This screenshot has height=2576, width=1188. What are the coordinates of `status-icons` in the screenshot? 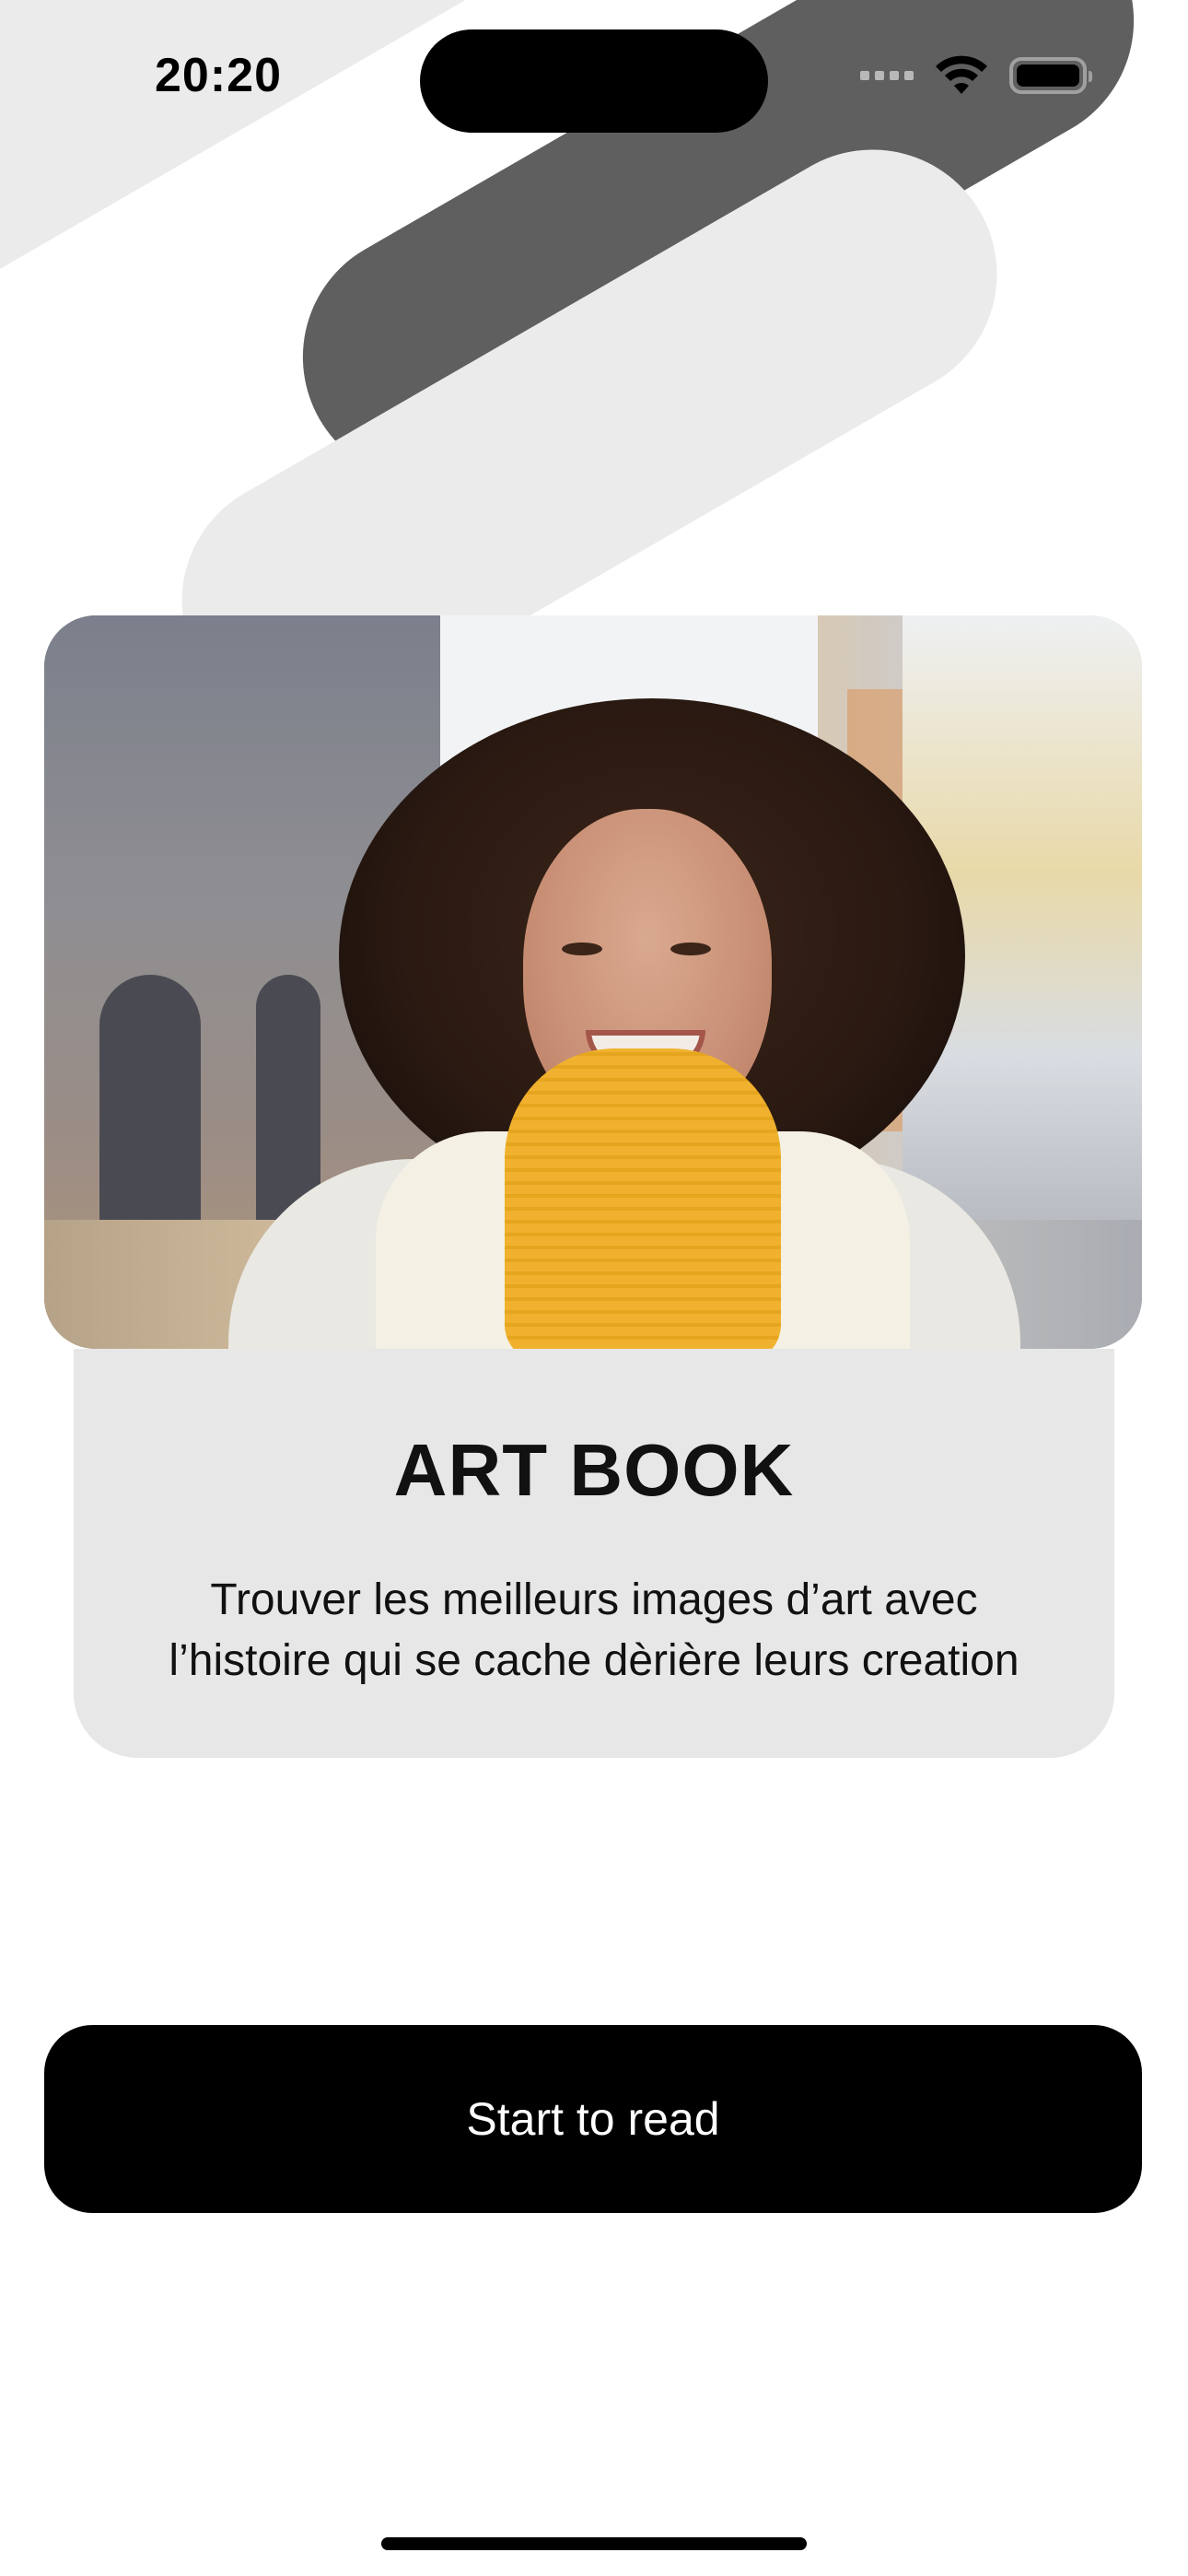 It's located at (976, 75).